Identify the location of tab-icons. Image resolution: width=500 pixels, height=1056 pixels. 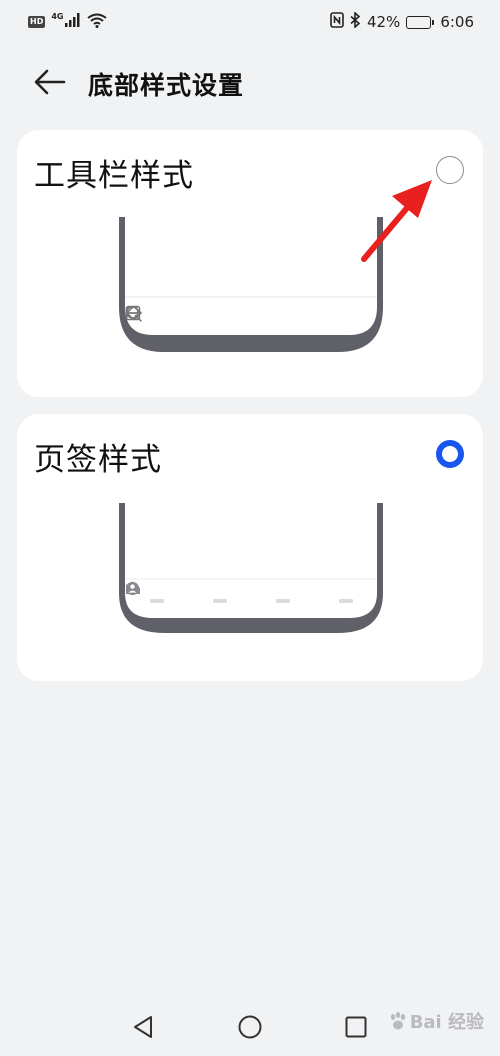
(251, 601).